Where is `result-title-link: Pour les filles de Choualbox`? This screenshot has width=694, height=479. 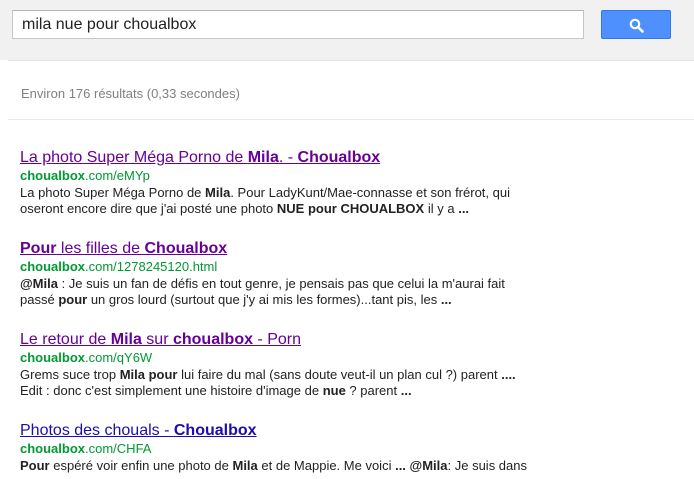 result-title-link: Pour les filles de Choualbox is located at coordinates (320, 248).